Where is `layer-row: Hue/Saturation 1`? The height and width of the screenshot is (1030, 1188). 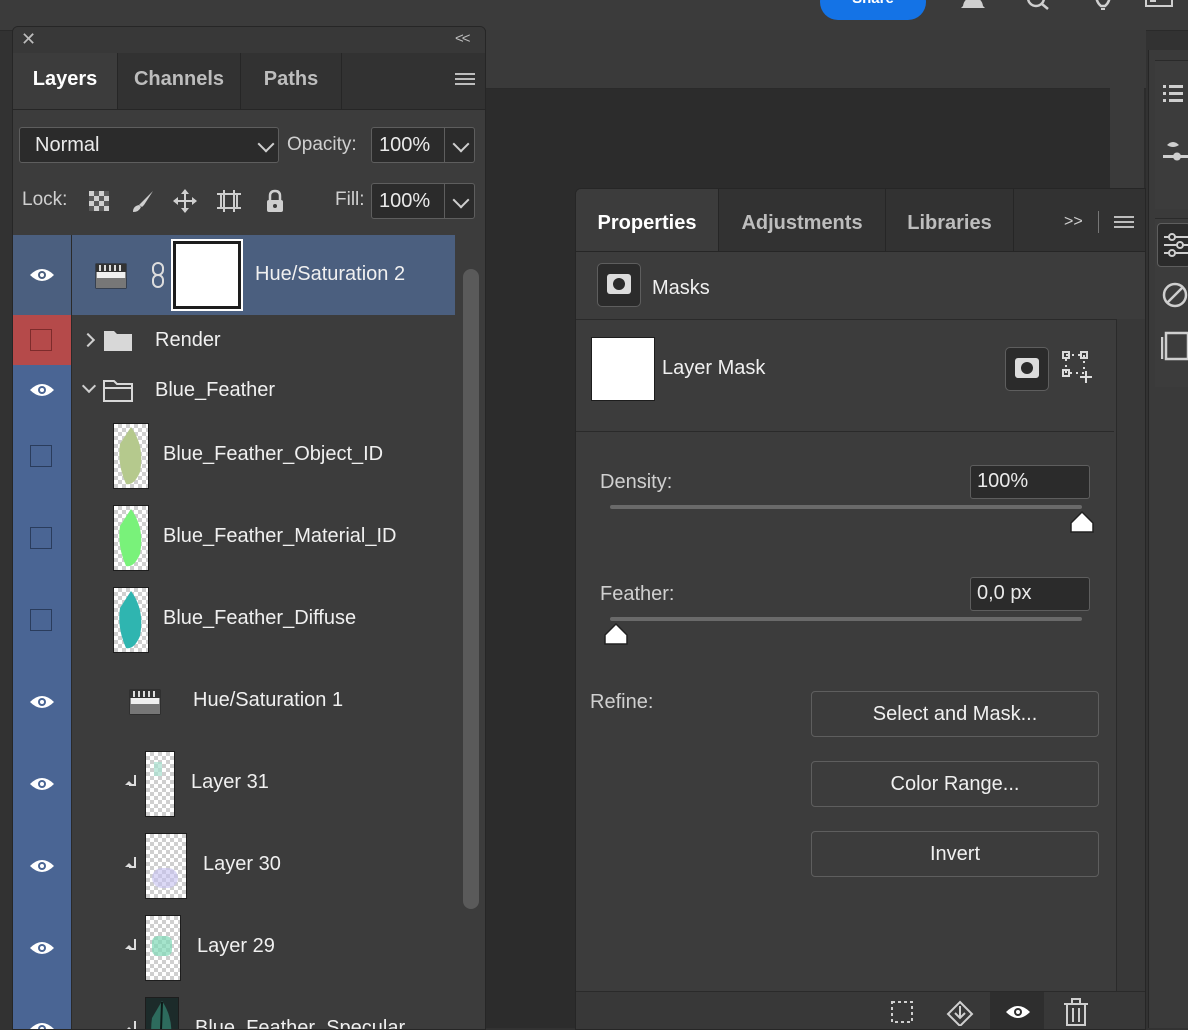
layer-row: Hue/Saturation 1 is located at coordinates (234, 702).